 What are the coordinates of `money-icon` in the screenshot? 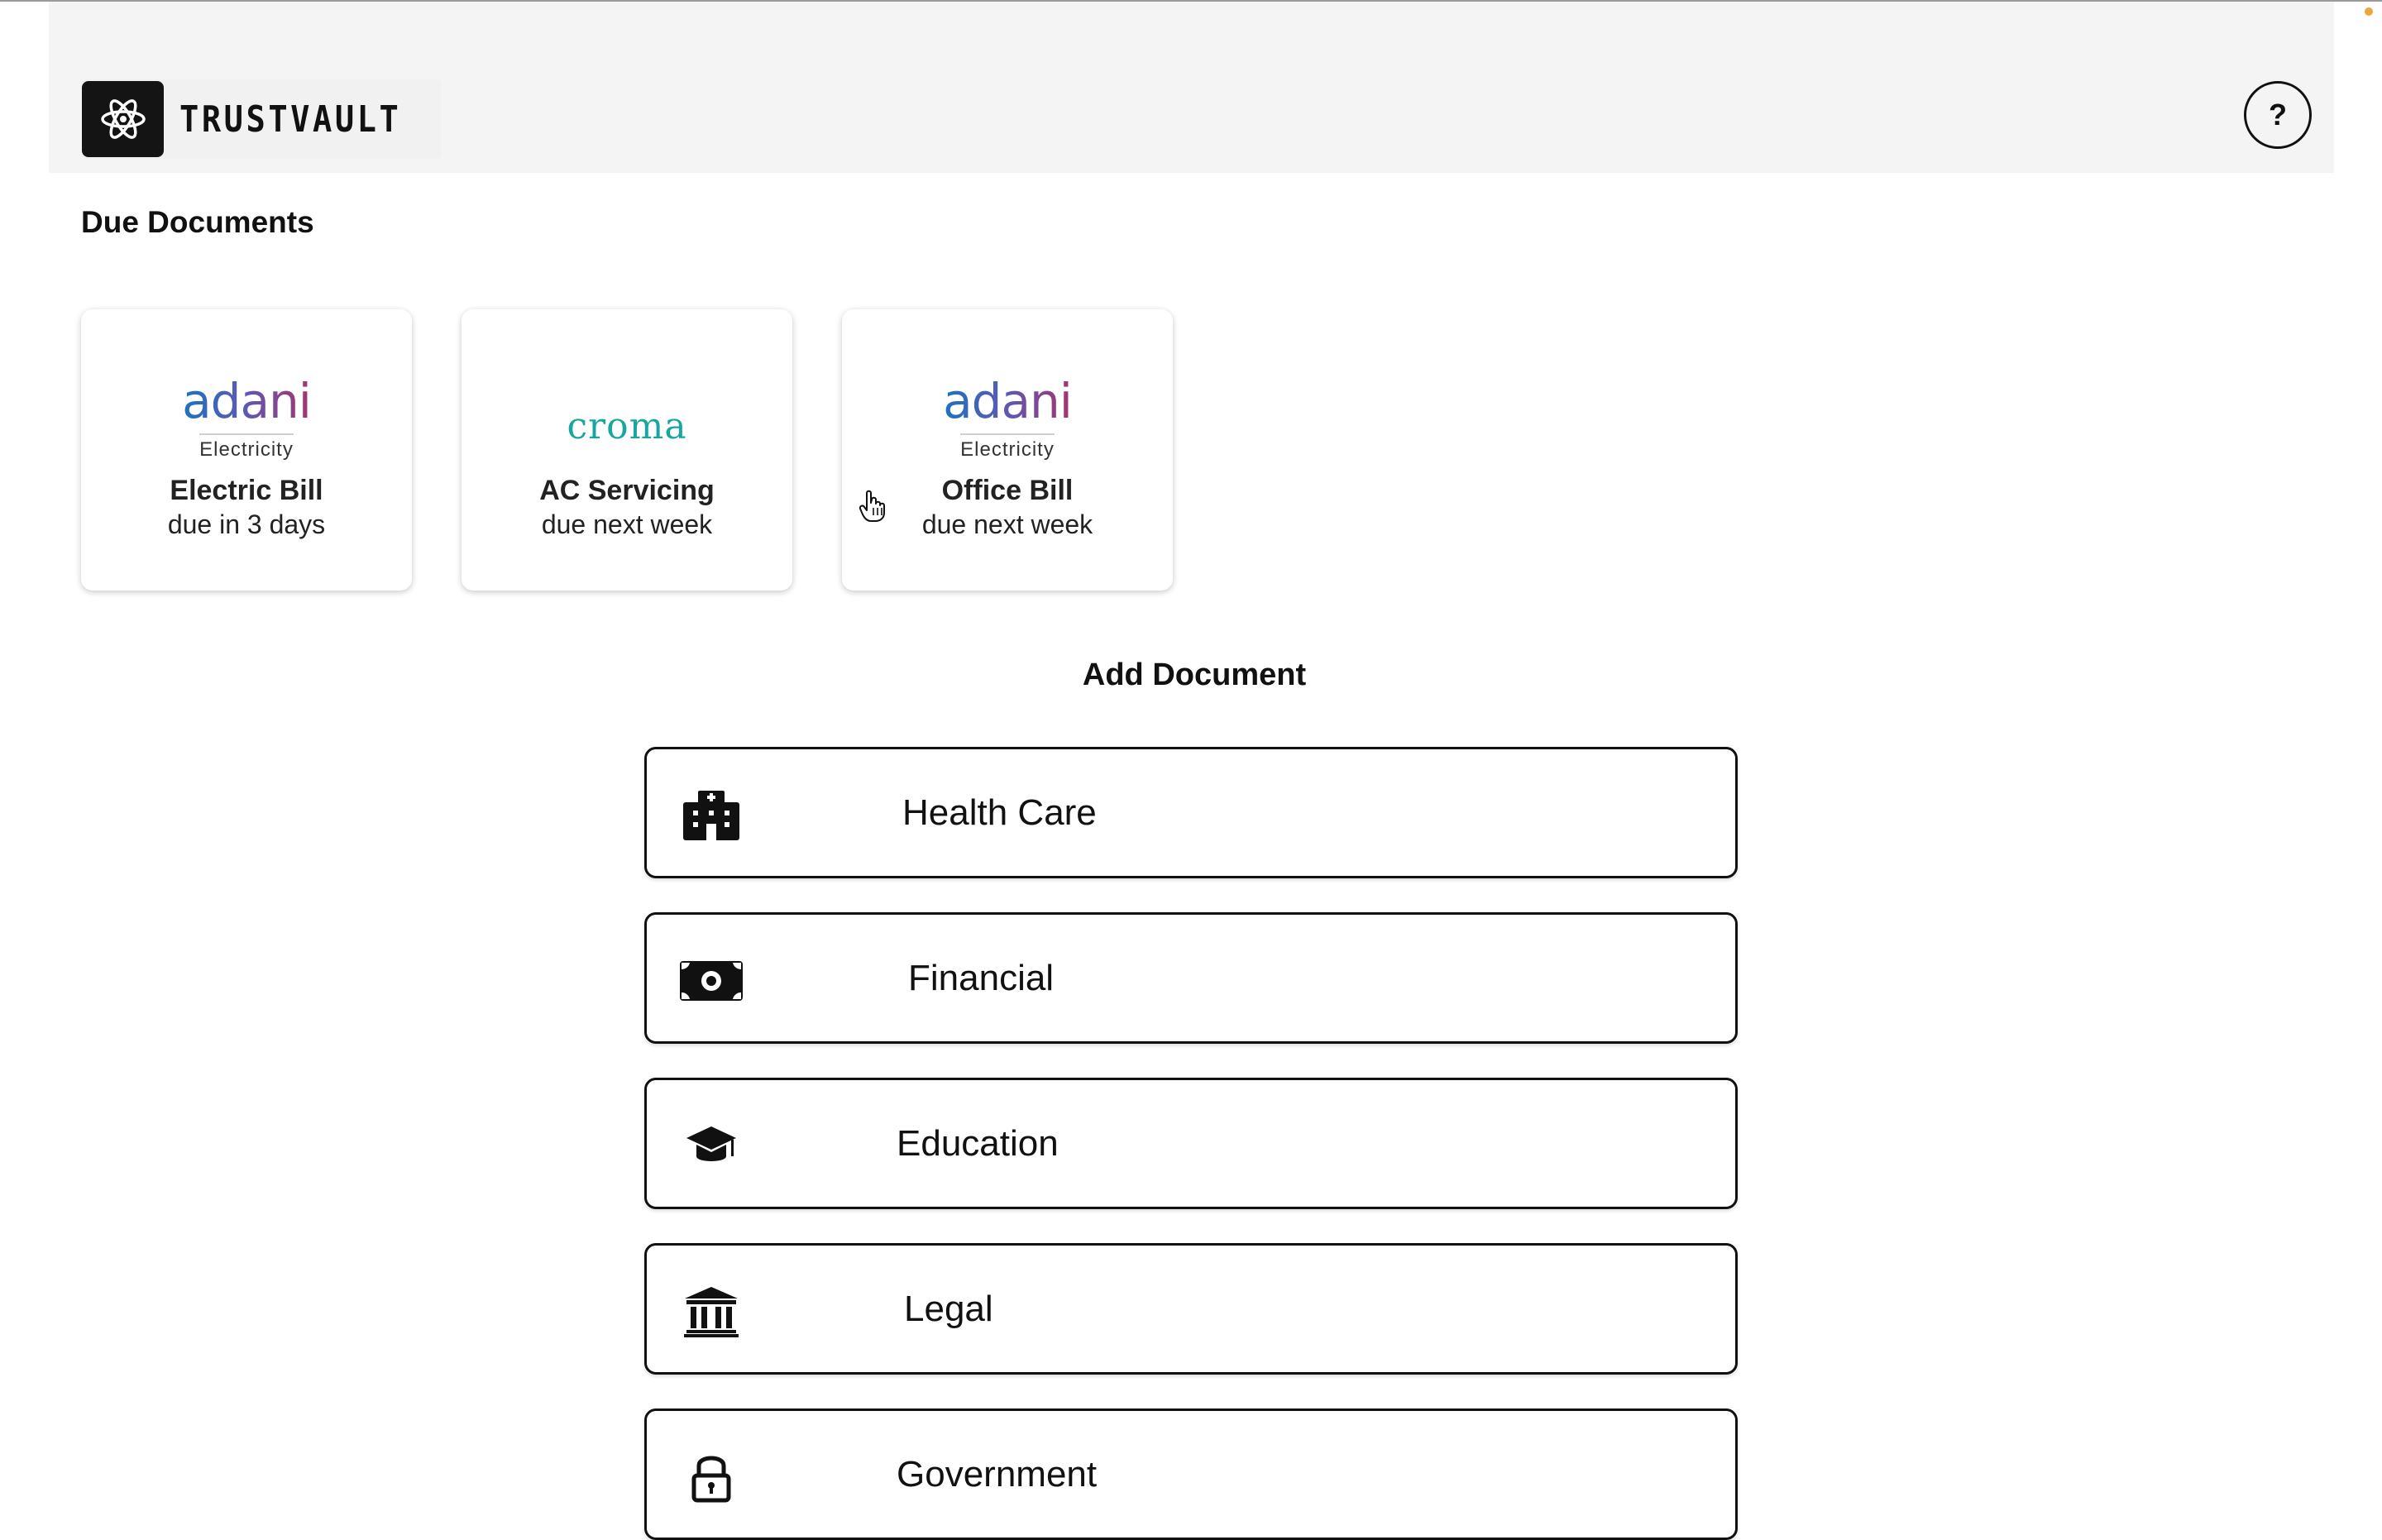 It's located at (711, 981).